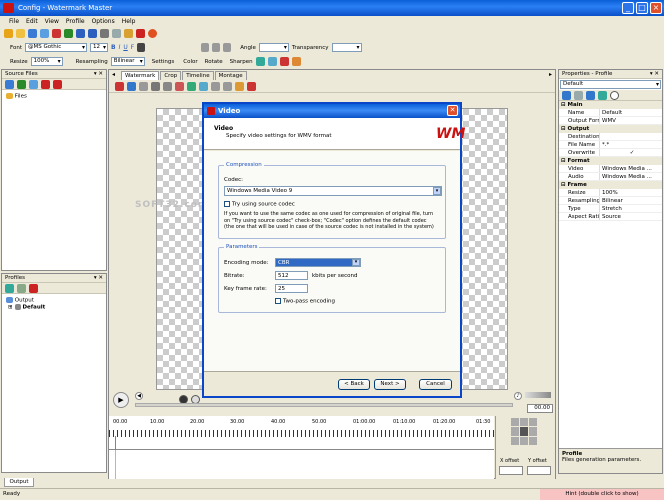 The image size is (664, 500). What do you see at coordinates (656, 8) in the screenshot?
I see `close-button: ×` at bounding box center [656, 8].